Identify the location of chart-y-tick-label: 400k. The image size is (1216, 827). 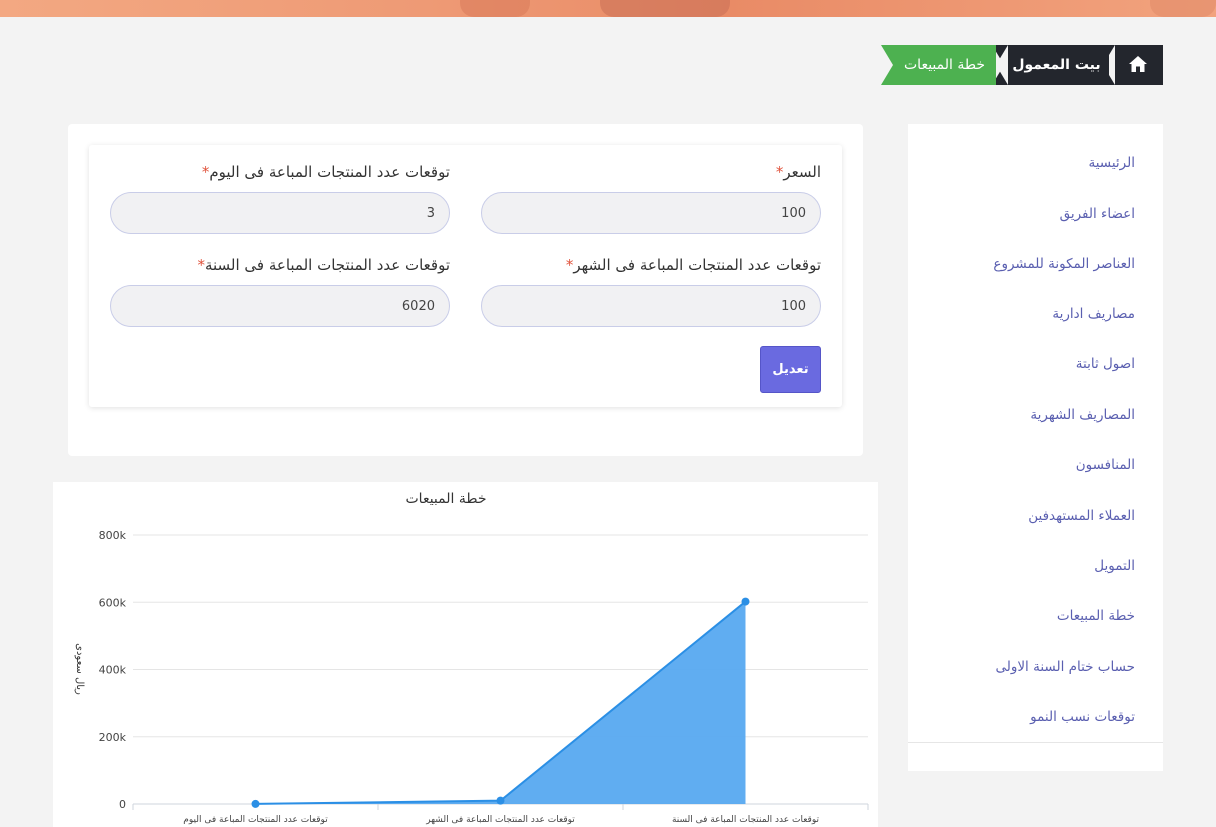
(113, 670).